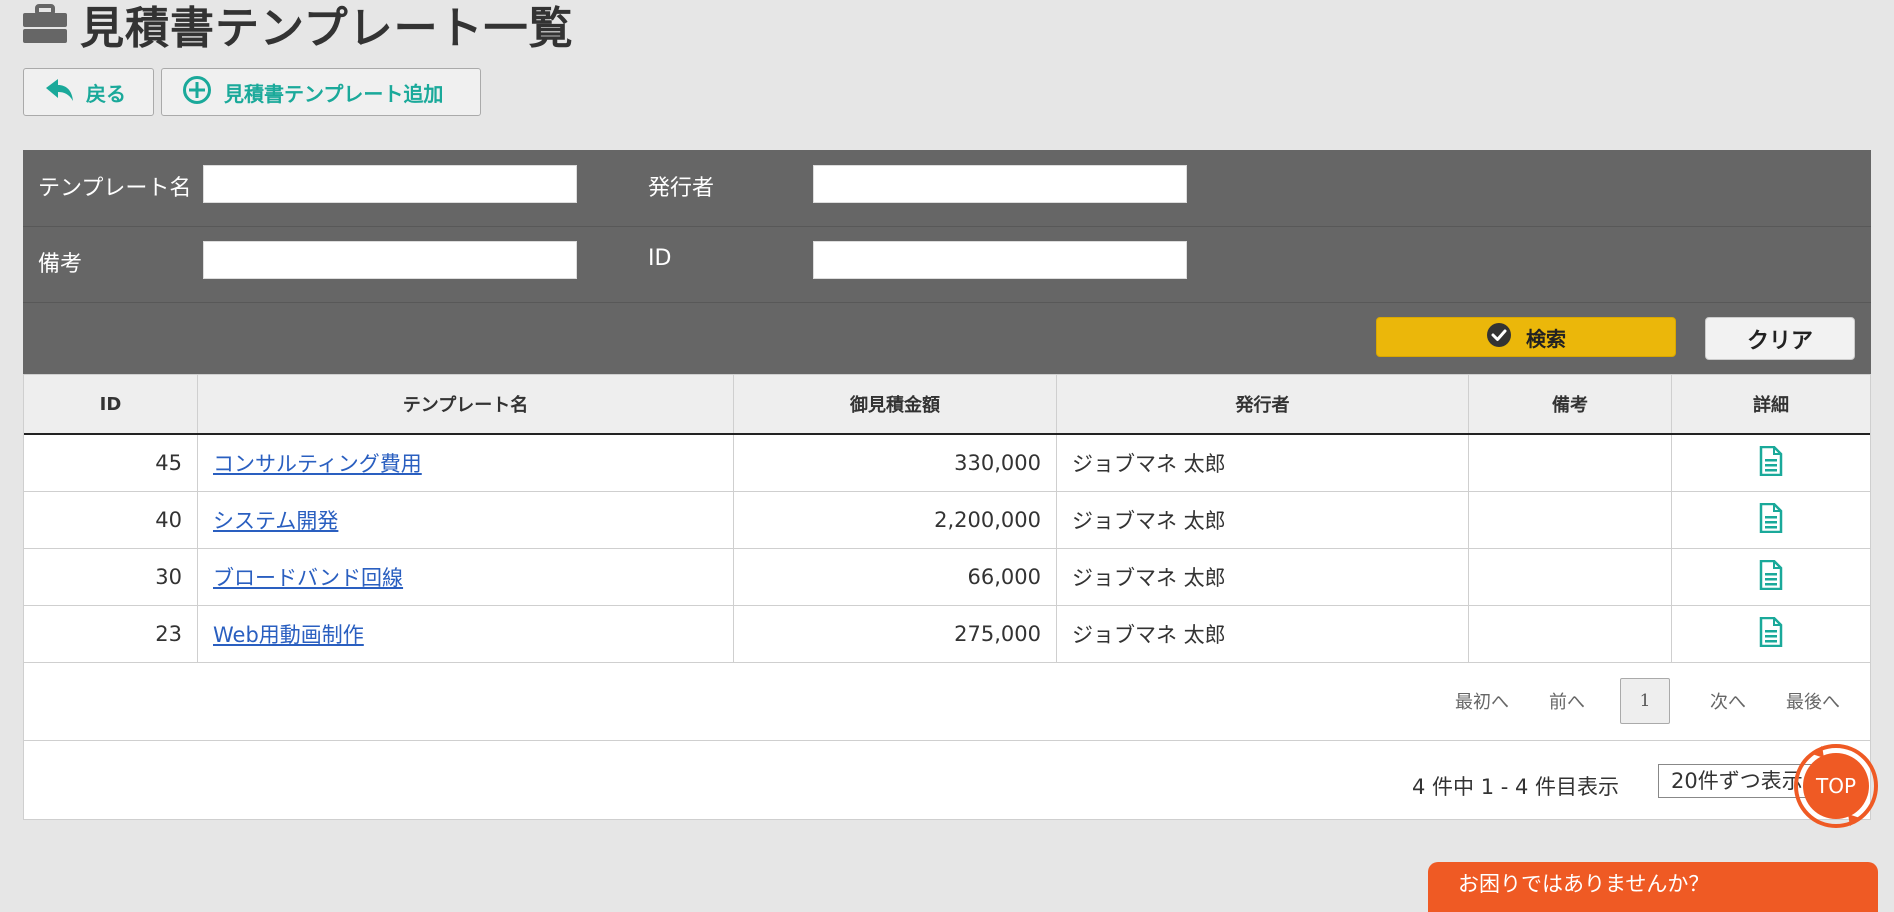 The height and width of the screenshot is (912, 1894). Describe the element at coordinates (317, 464) in the screenshot. I see `template-link: コンサルティング費用` at that location.